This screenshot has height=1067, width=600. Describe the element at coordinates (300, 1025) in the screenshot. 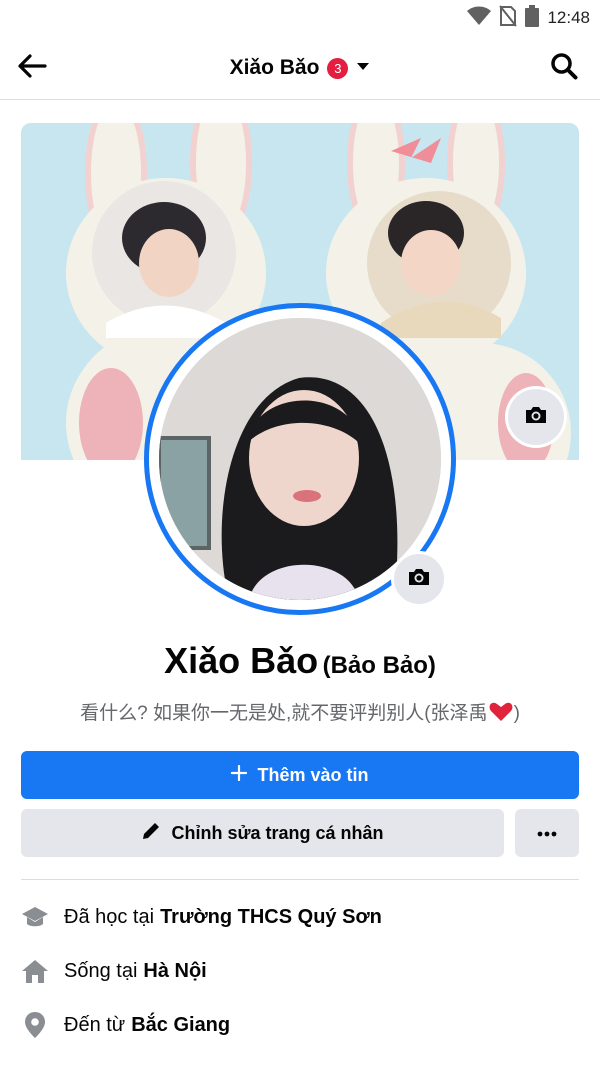

I see `detail-hometown: Đến từ Bắc Giang` at that location.